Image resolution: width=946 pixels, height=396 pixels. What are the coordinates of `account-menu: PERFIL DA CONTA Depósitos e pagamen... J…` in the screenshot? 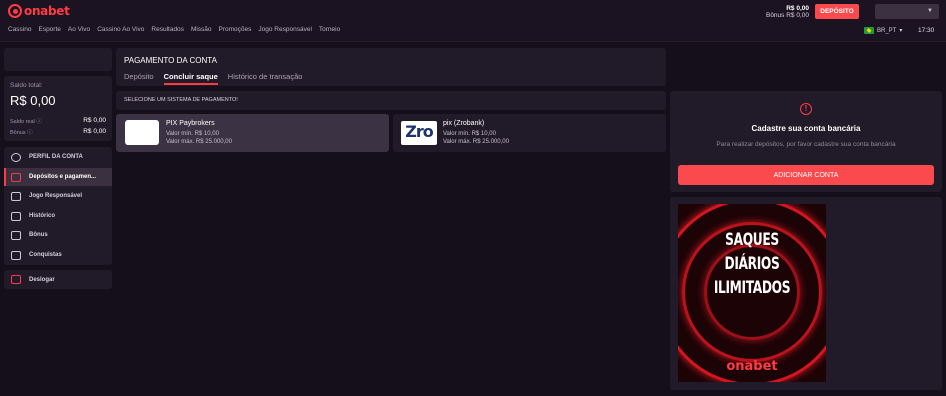 It's located at (58, 206).